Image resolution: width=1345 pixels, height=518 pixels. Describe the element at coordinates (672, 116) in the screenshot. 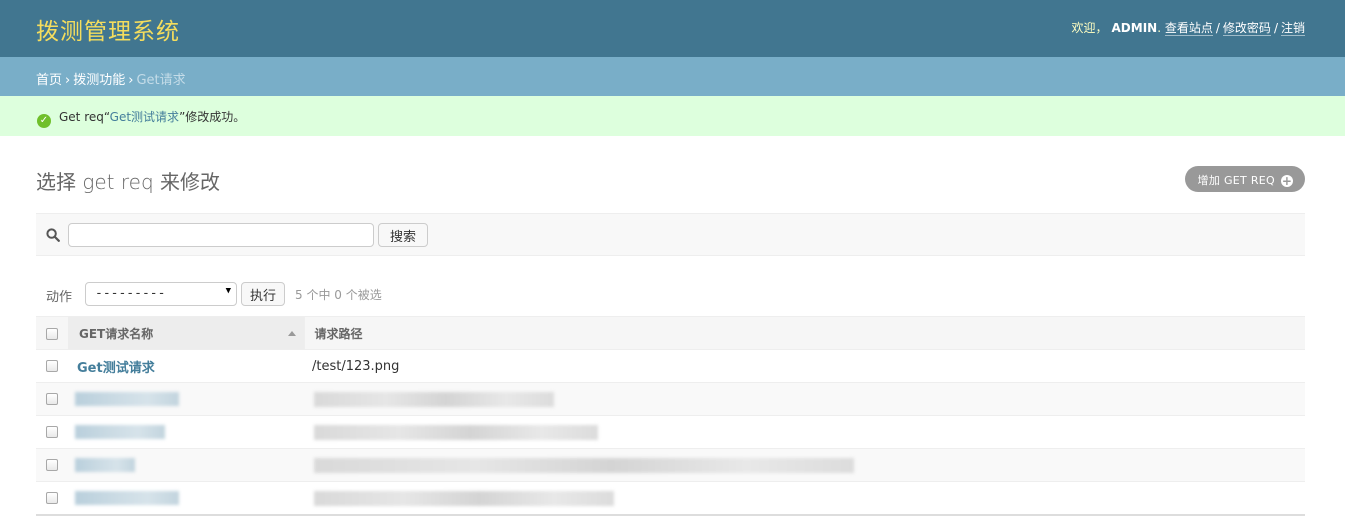

I see `success-message: ✓ Get req“Get测试请求”修改成功。` at that location.